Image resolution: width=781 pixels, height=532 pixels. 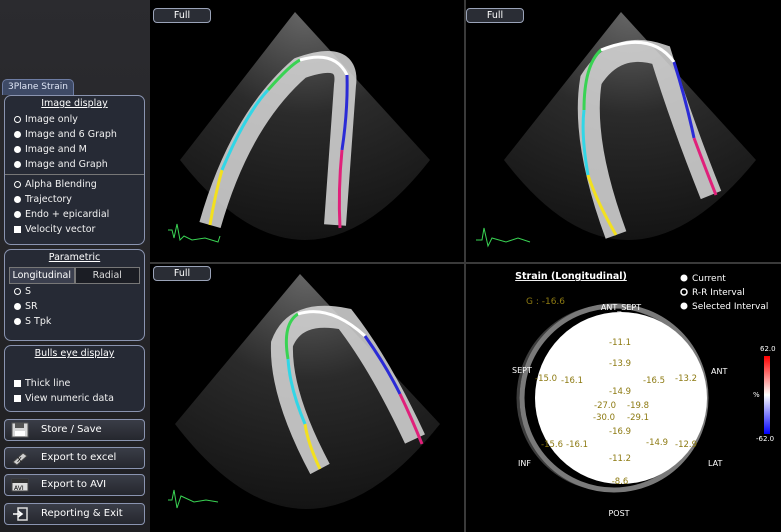 I want to click on label-ant-sept: ANT_SEPT, so click(x=621, y=307).